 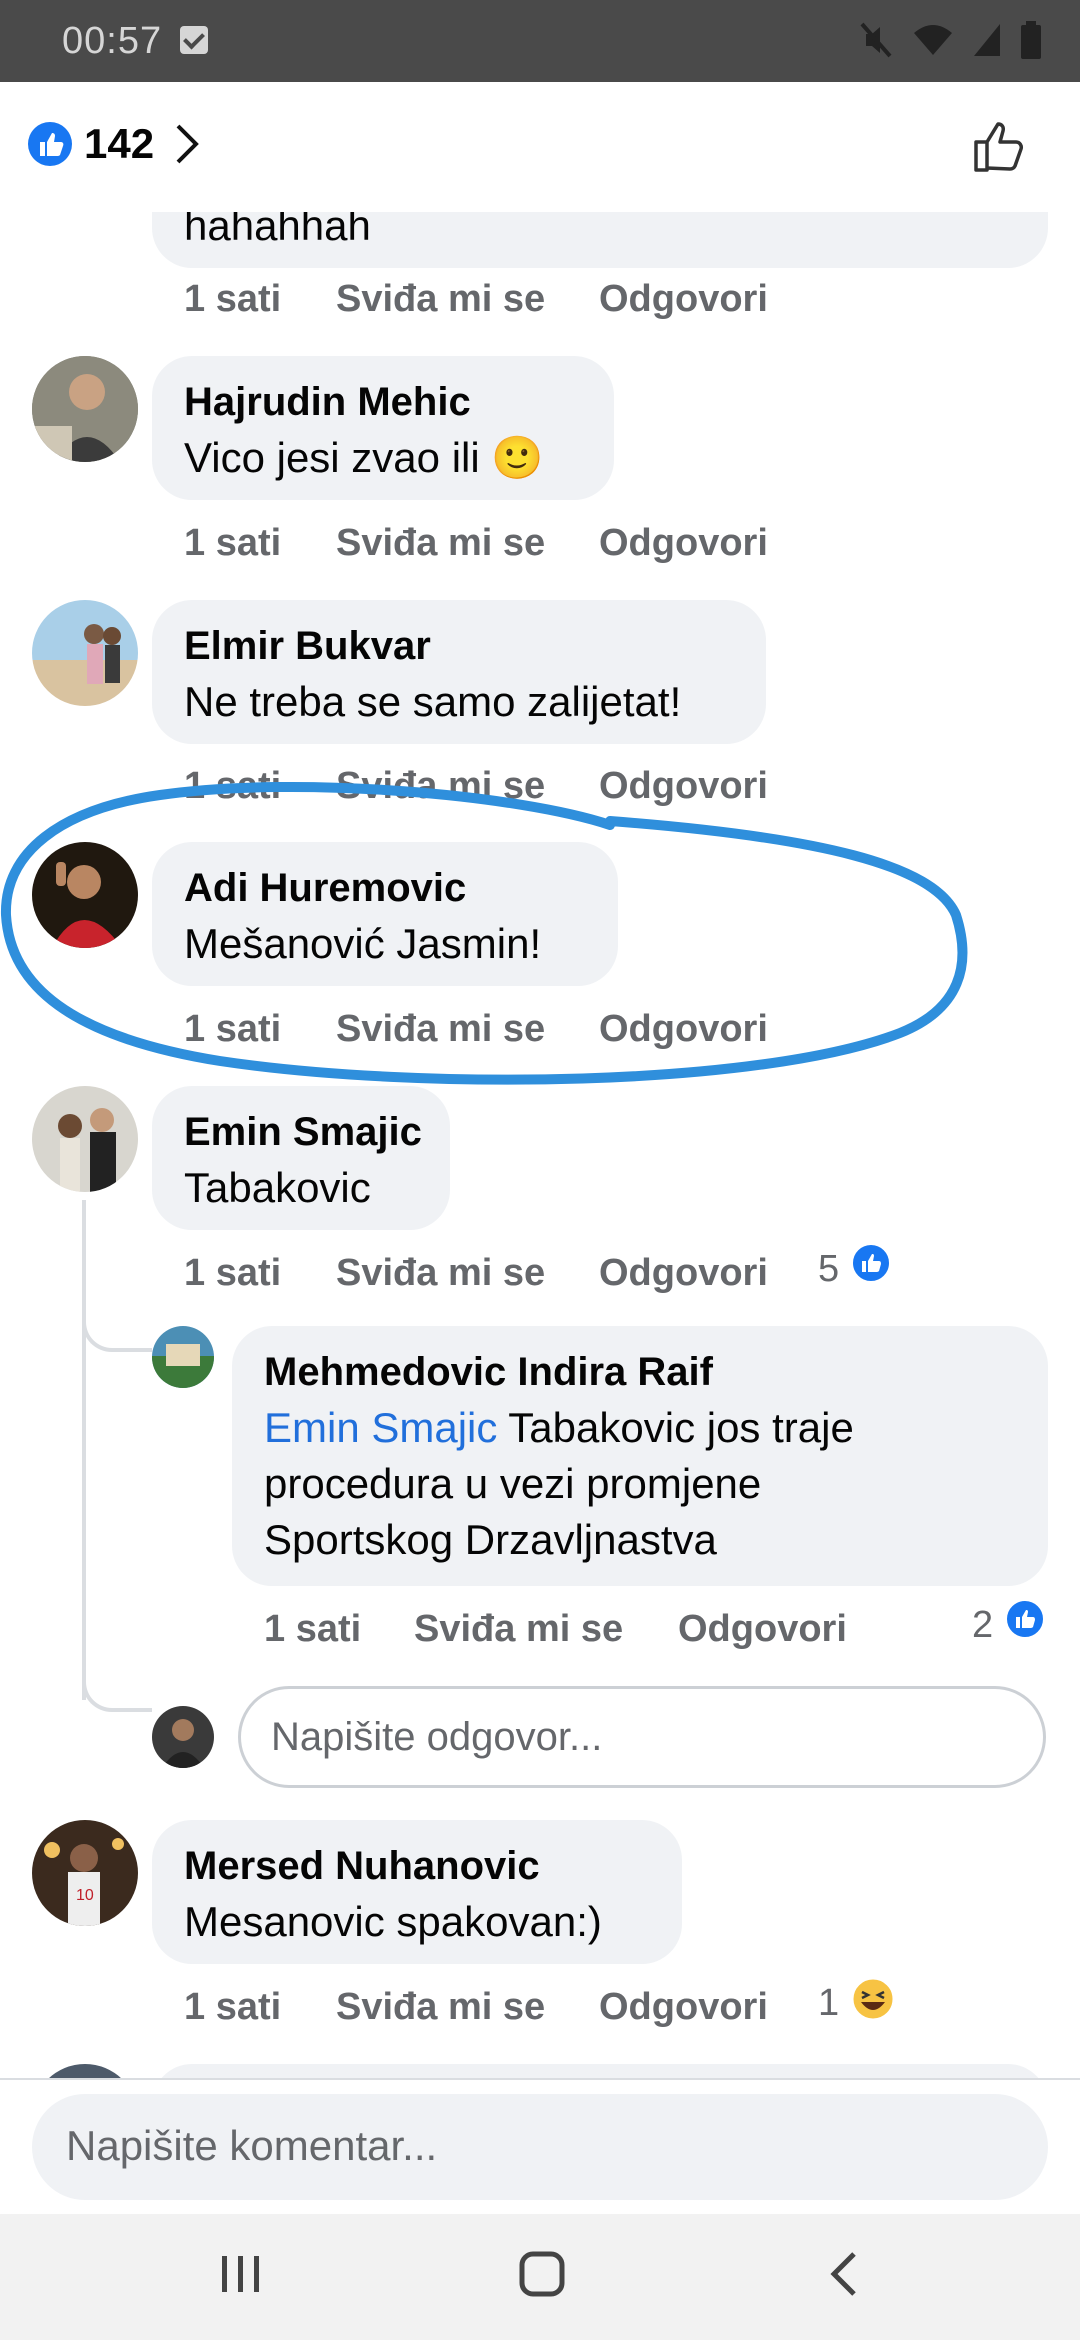 What do you see at coordinates (380, 1427) in the screenshot?
I see `mention-link: Emin Smajic` at bounding box center [380, 1427].